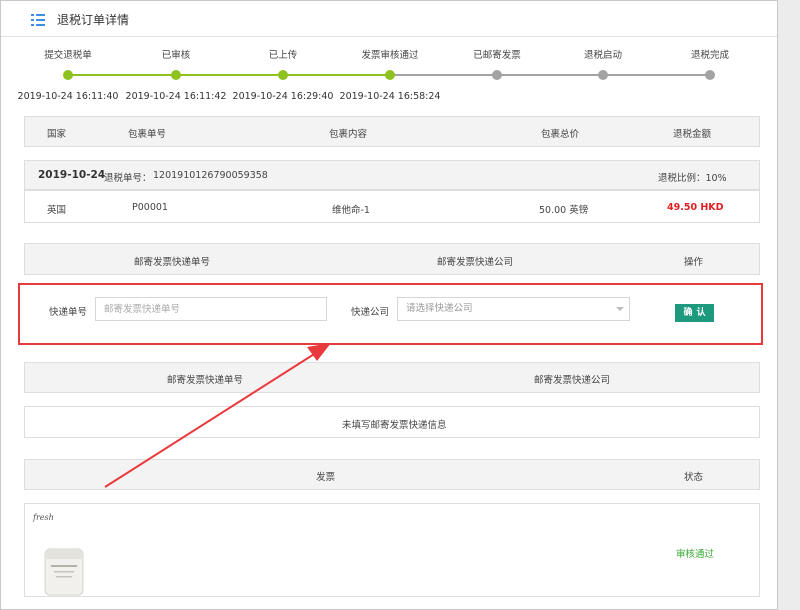 Image resolution: width=800 pixels, height=610 pixels. What do you see at coordinates (602, 55) in the screenshot?
I see `step-label: 退税启动` at bounding box center [602, 55].